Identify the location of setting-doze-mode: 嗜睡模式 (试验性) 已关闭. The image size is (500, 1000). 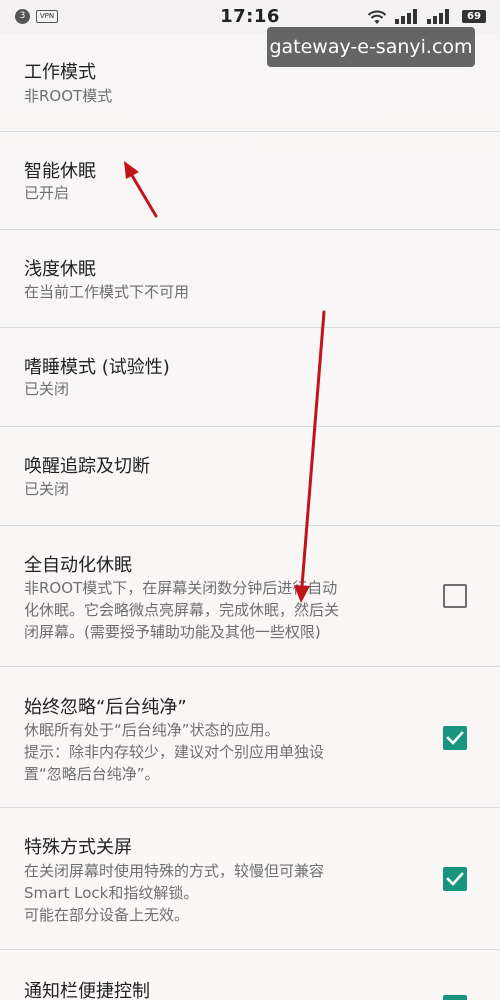
(250, 377).